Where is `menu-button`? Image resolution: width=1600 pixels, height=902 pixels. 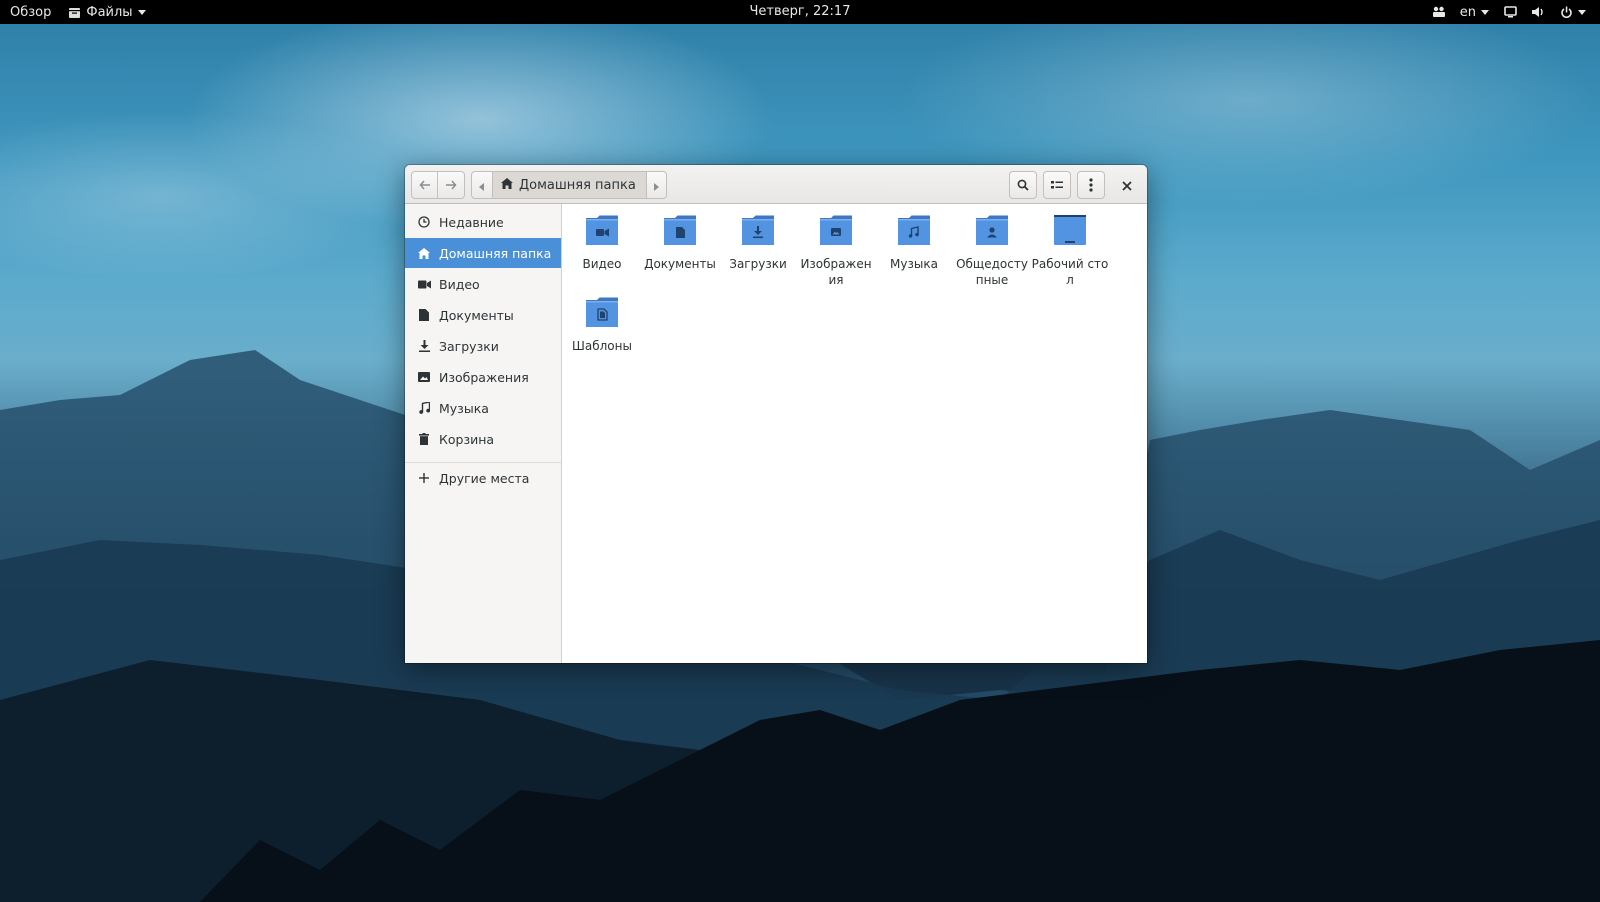
menu-button is located at coordinates (1091, 185).